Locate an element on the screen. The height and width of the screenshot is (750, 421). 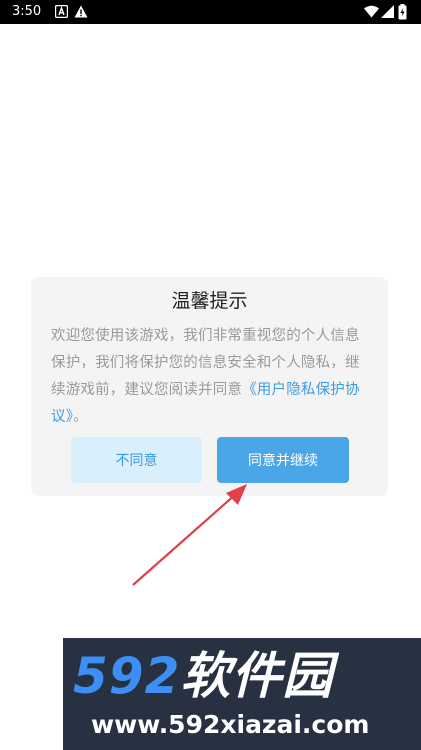
watermark-banner: 592软件园 www.592xiazai.com is located at coordinates (242, 694).